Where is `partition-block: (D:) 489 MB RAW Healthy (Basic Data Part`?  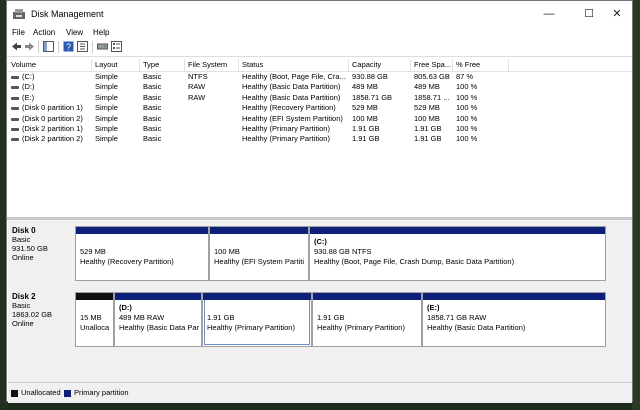 partition-block: (D:) 489 MB RAW Healthy (Basic Data Part is located at coordinates (158, 319).